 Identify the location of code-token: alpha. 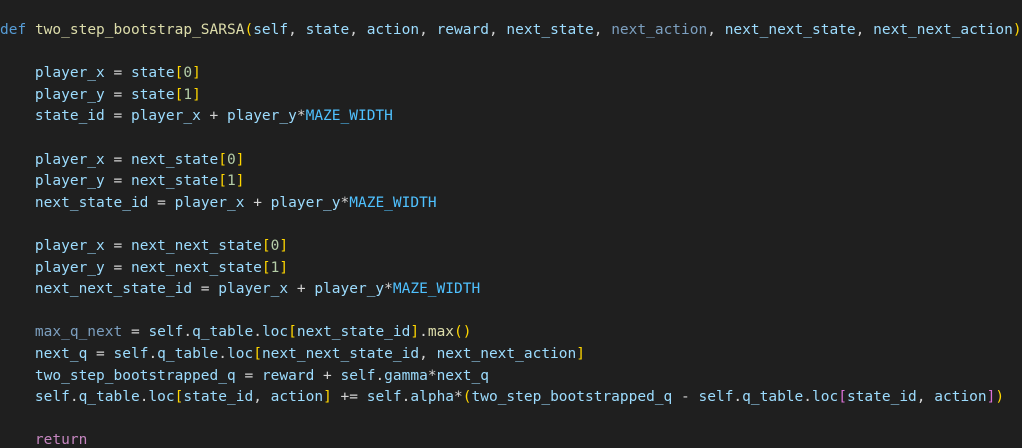
(432, 397).